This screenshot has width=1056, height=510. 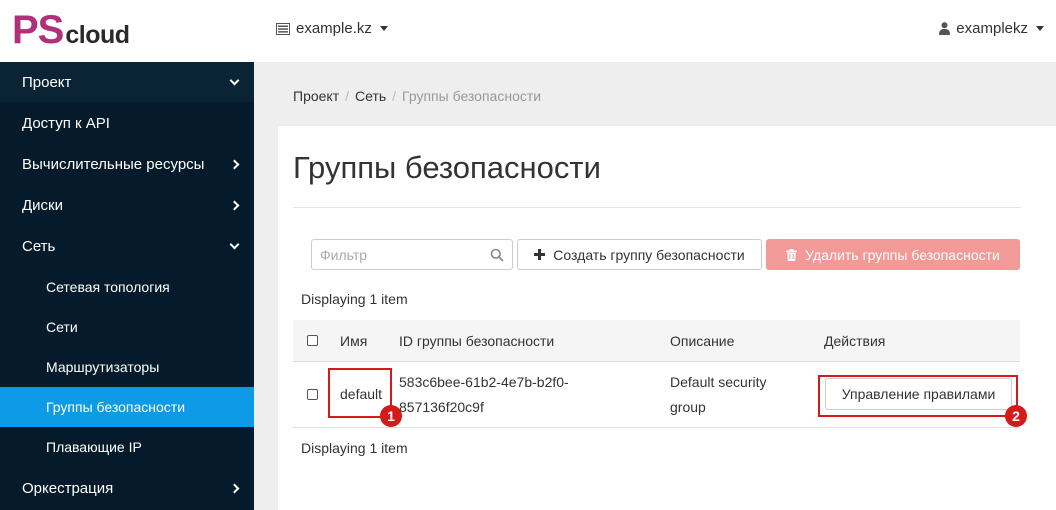 What do you see at coordinates (528, 31) in the screenshot?
I see `top-navbar: PS cloud example.kz examplekz` at bounding box center [528, 31].